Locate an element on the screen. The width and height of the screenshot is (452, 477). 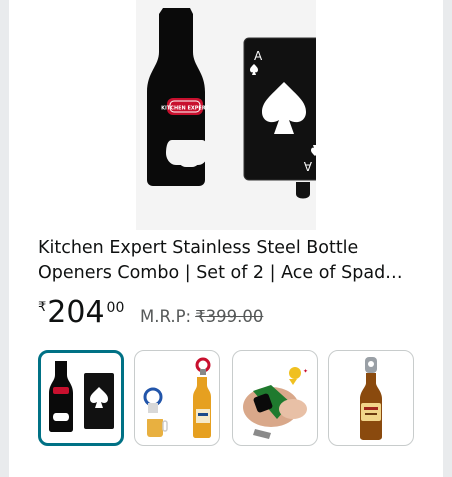
mrp: M.R.P: ₹399.00 is located at coordinates (201, 316).